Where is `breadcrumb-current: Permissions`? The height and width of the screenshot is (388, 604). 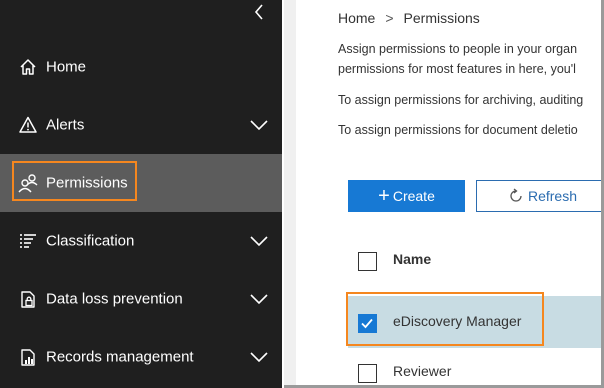 breadcrumb-current: Permissions is located at coordinates (441, 18).